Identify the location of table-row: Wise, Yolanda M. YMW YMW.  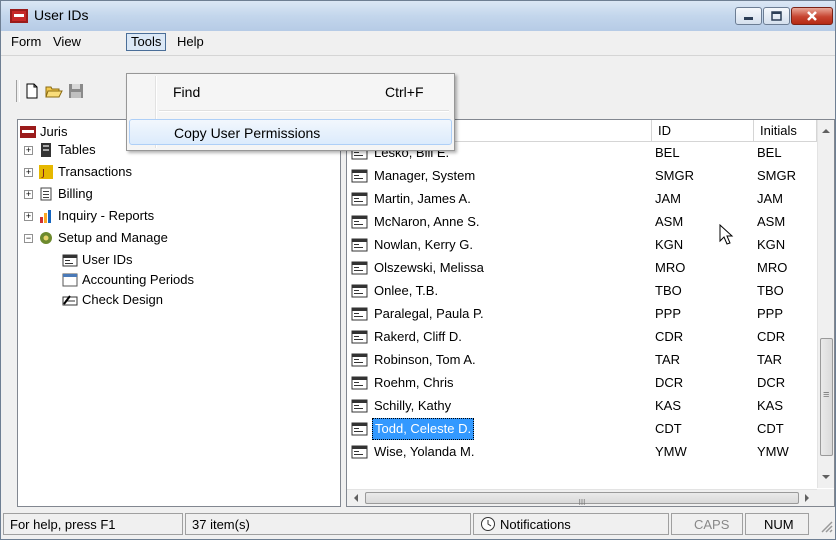
(582, 451).